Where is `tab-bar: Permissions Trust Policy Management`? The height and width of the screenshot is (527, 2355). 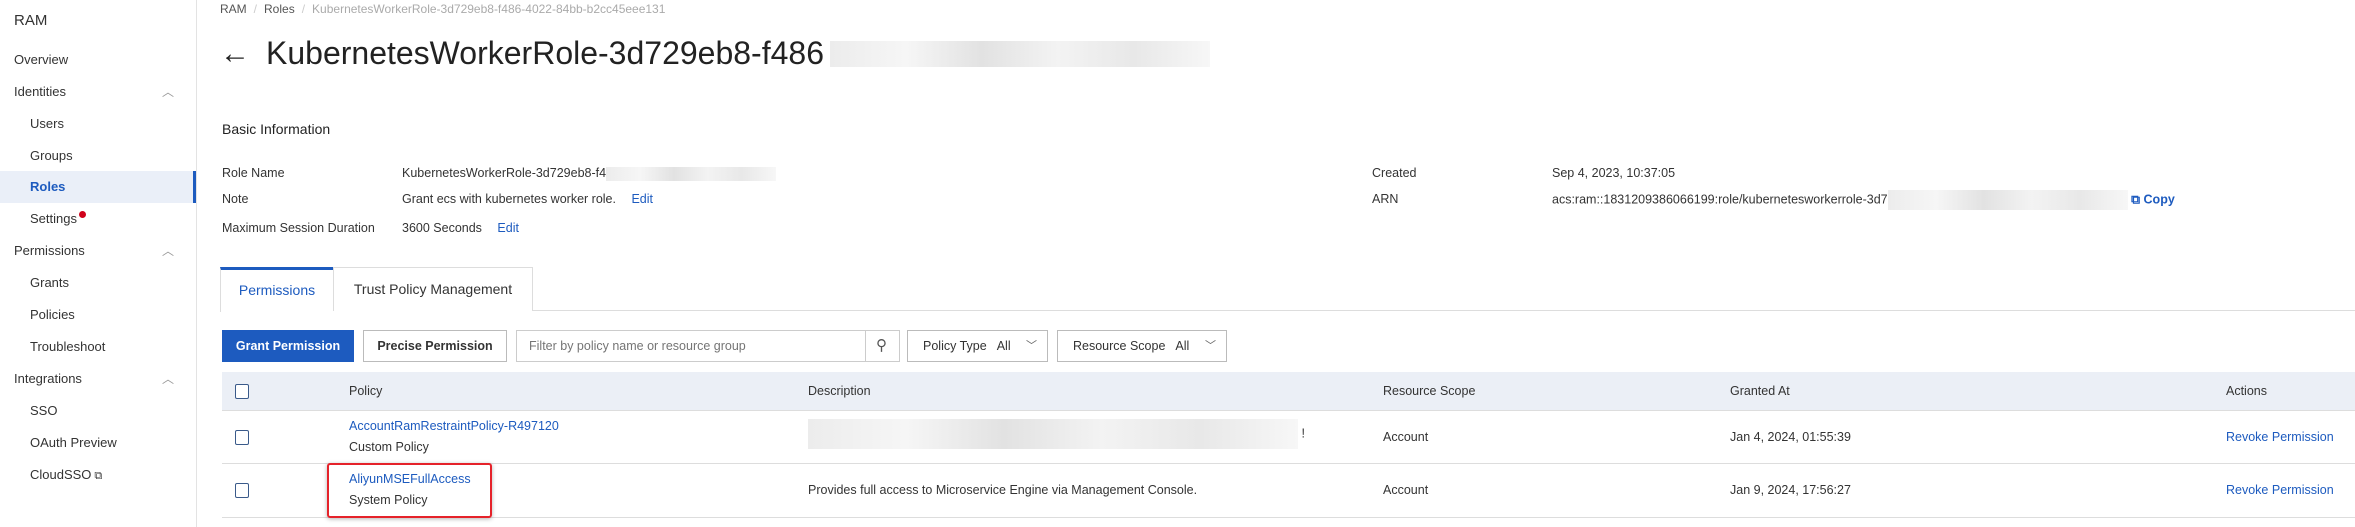 tab-bar: Permissions Trust Policy Management is located at coordinates (1287, 289).